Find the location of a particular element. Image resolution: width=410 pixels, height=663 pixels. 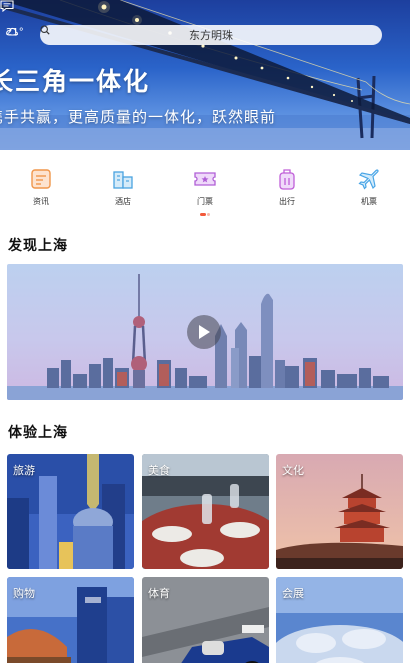

nav-item-flights: 机票 is located at coordinates (369, 188).